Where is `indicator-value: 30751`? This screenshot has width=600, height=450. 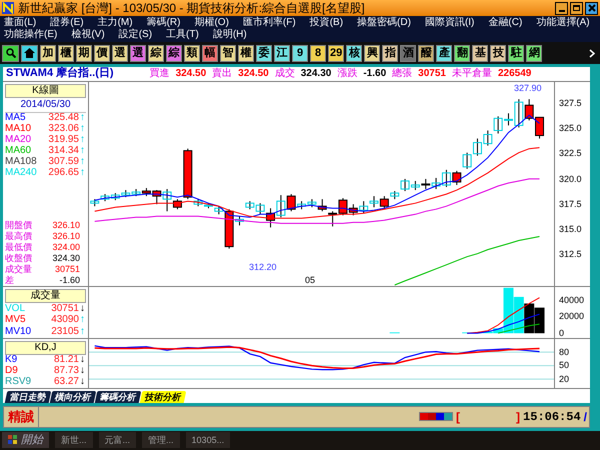
indicator-value: 30751 is located at coordinates (65, 309).